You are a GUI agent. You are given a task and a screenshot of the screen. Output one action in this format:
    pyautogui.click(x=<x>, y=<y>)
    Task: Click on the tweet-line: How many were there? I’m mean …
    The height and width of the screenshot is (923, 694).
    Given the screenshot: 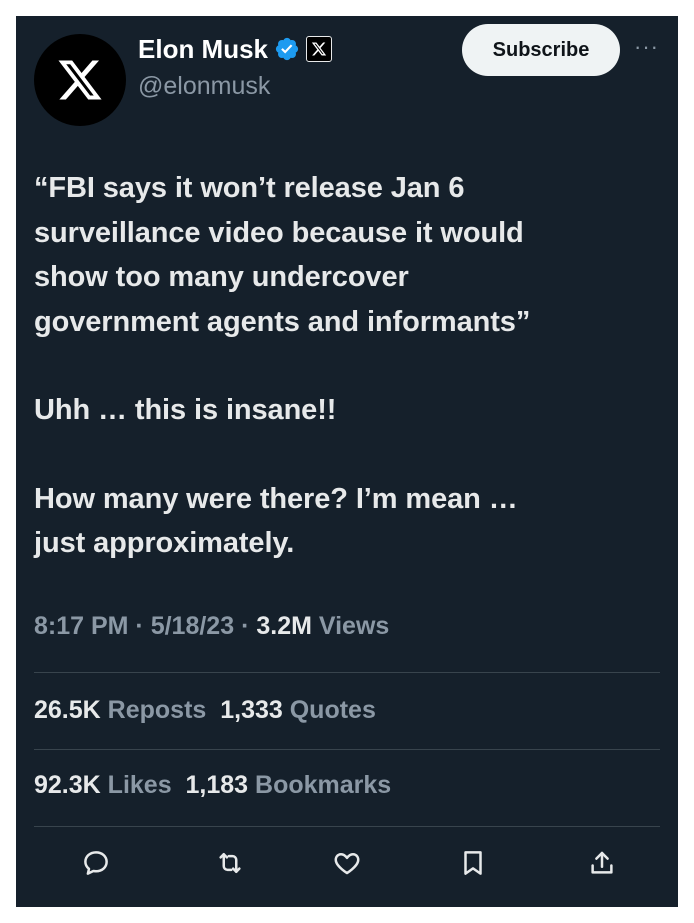 What is the action you would take?
    pyautogui.click(x=276, y=498)
    